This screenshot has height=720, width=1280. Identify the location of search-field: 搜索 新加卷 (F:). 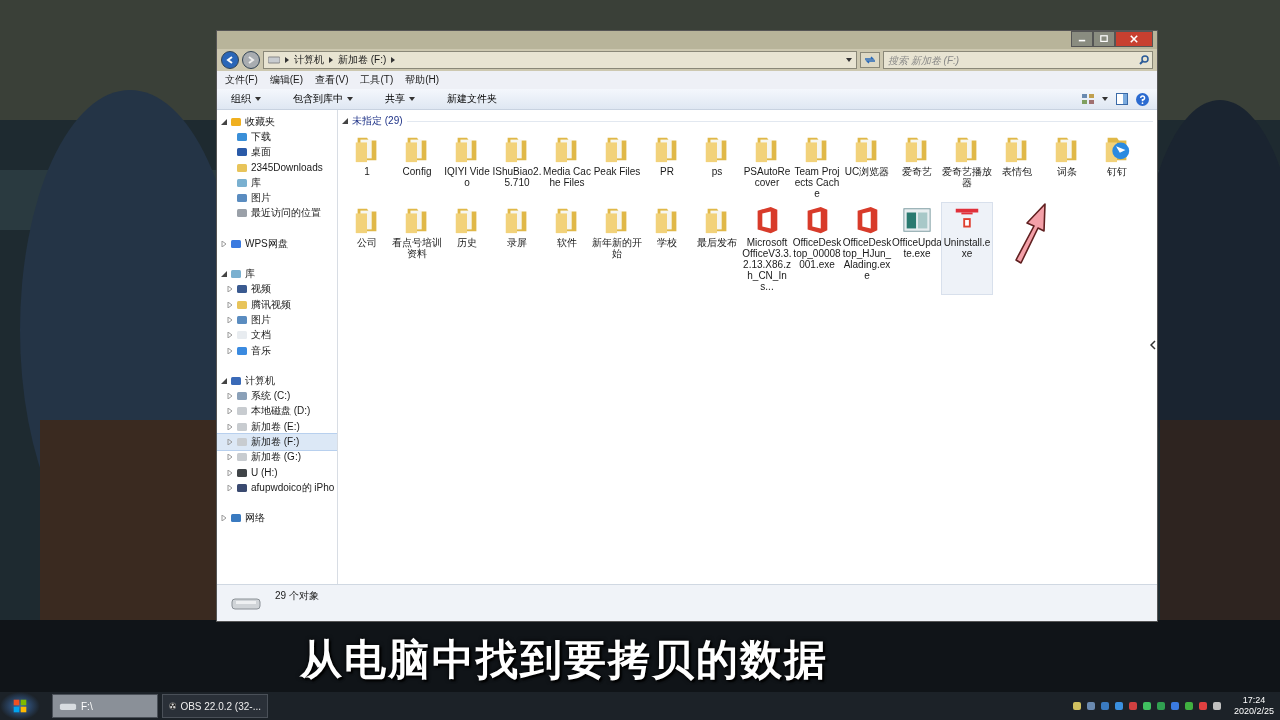
(1018, 60).